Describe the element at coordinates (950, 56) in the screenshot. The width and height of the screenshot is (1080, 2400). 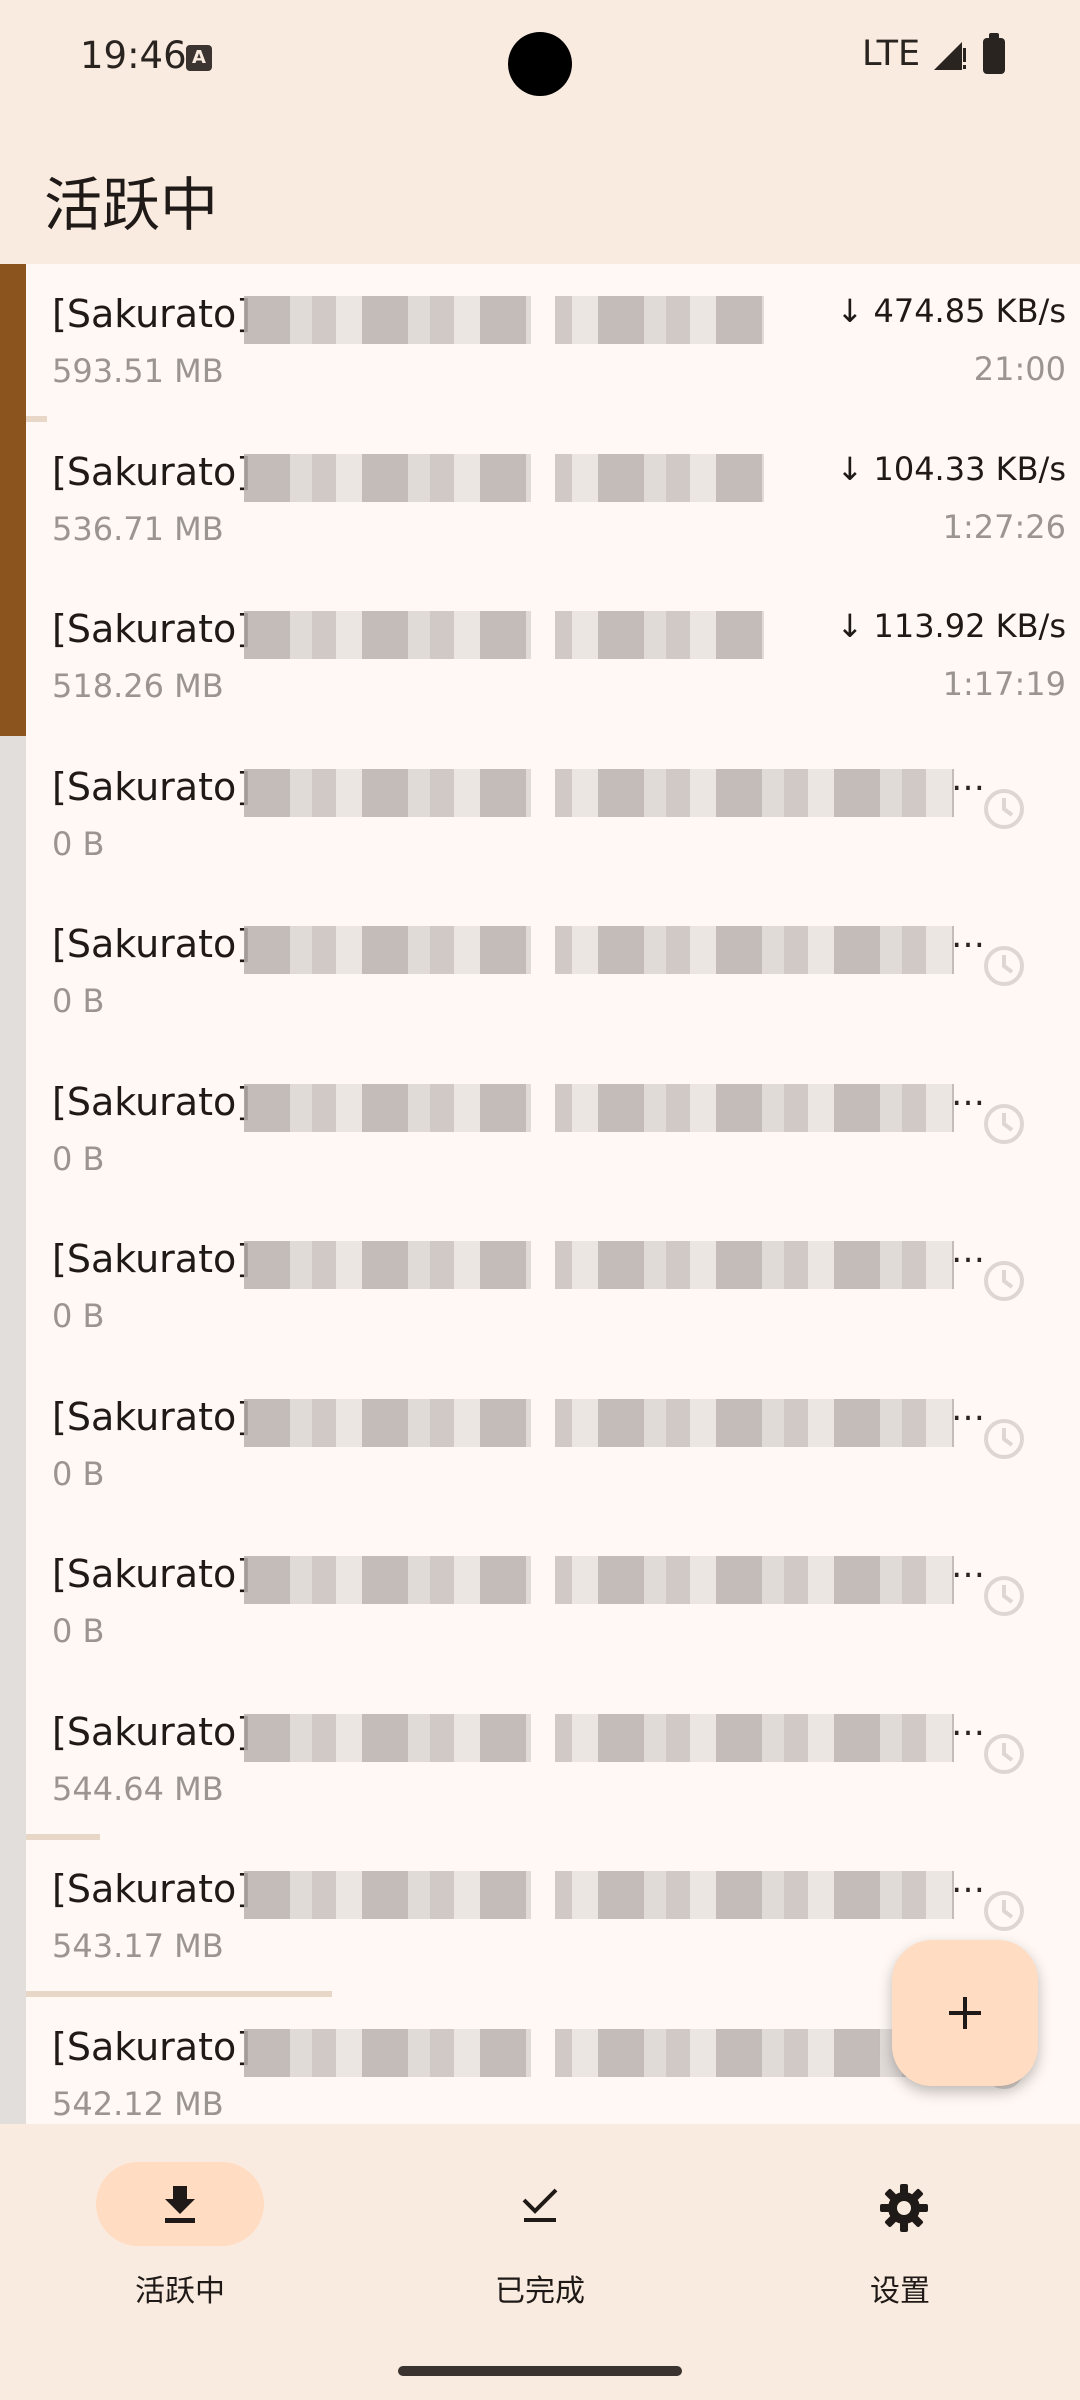
I see `signal-icon` at that location.